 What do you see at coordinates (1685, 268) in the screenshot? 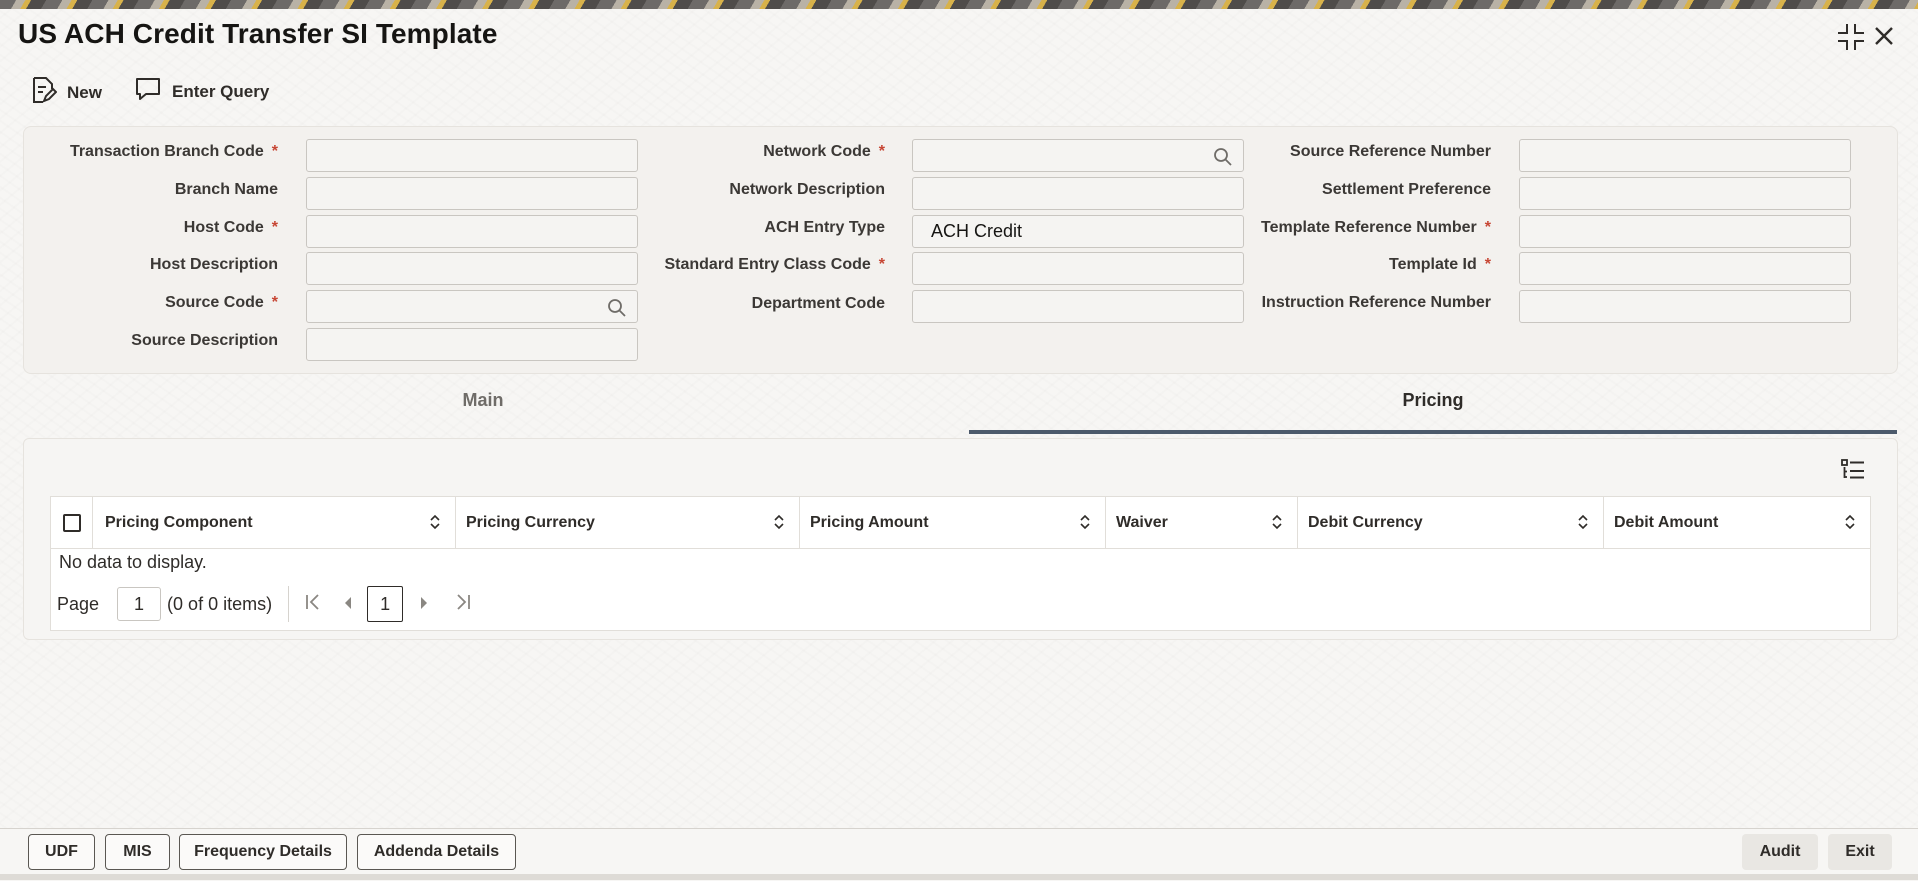
I see `template-id-input` at bounding box center [1685, 268].